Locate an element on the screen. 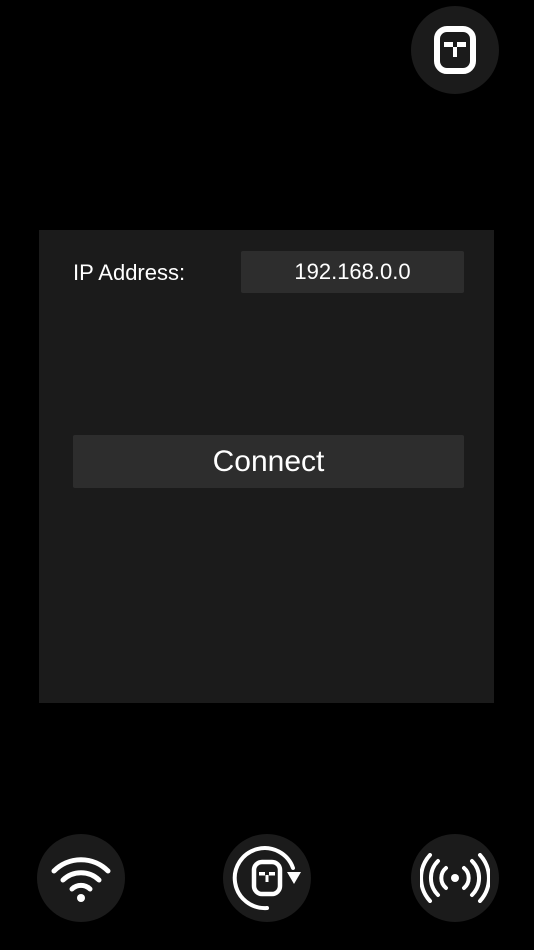 This screenshot has height=950, width=534. ip-address-input: 192.168.0.0 is located at coordinates (352, 272).